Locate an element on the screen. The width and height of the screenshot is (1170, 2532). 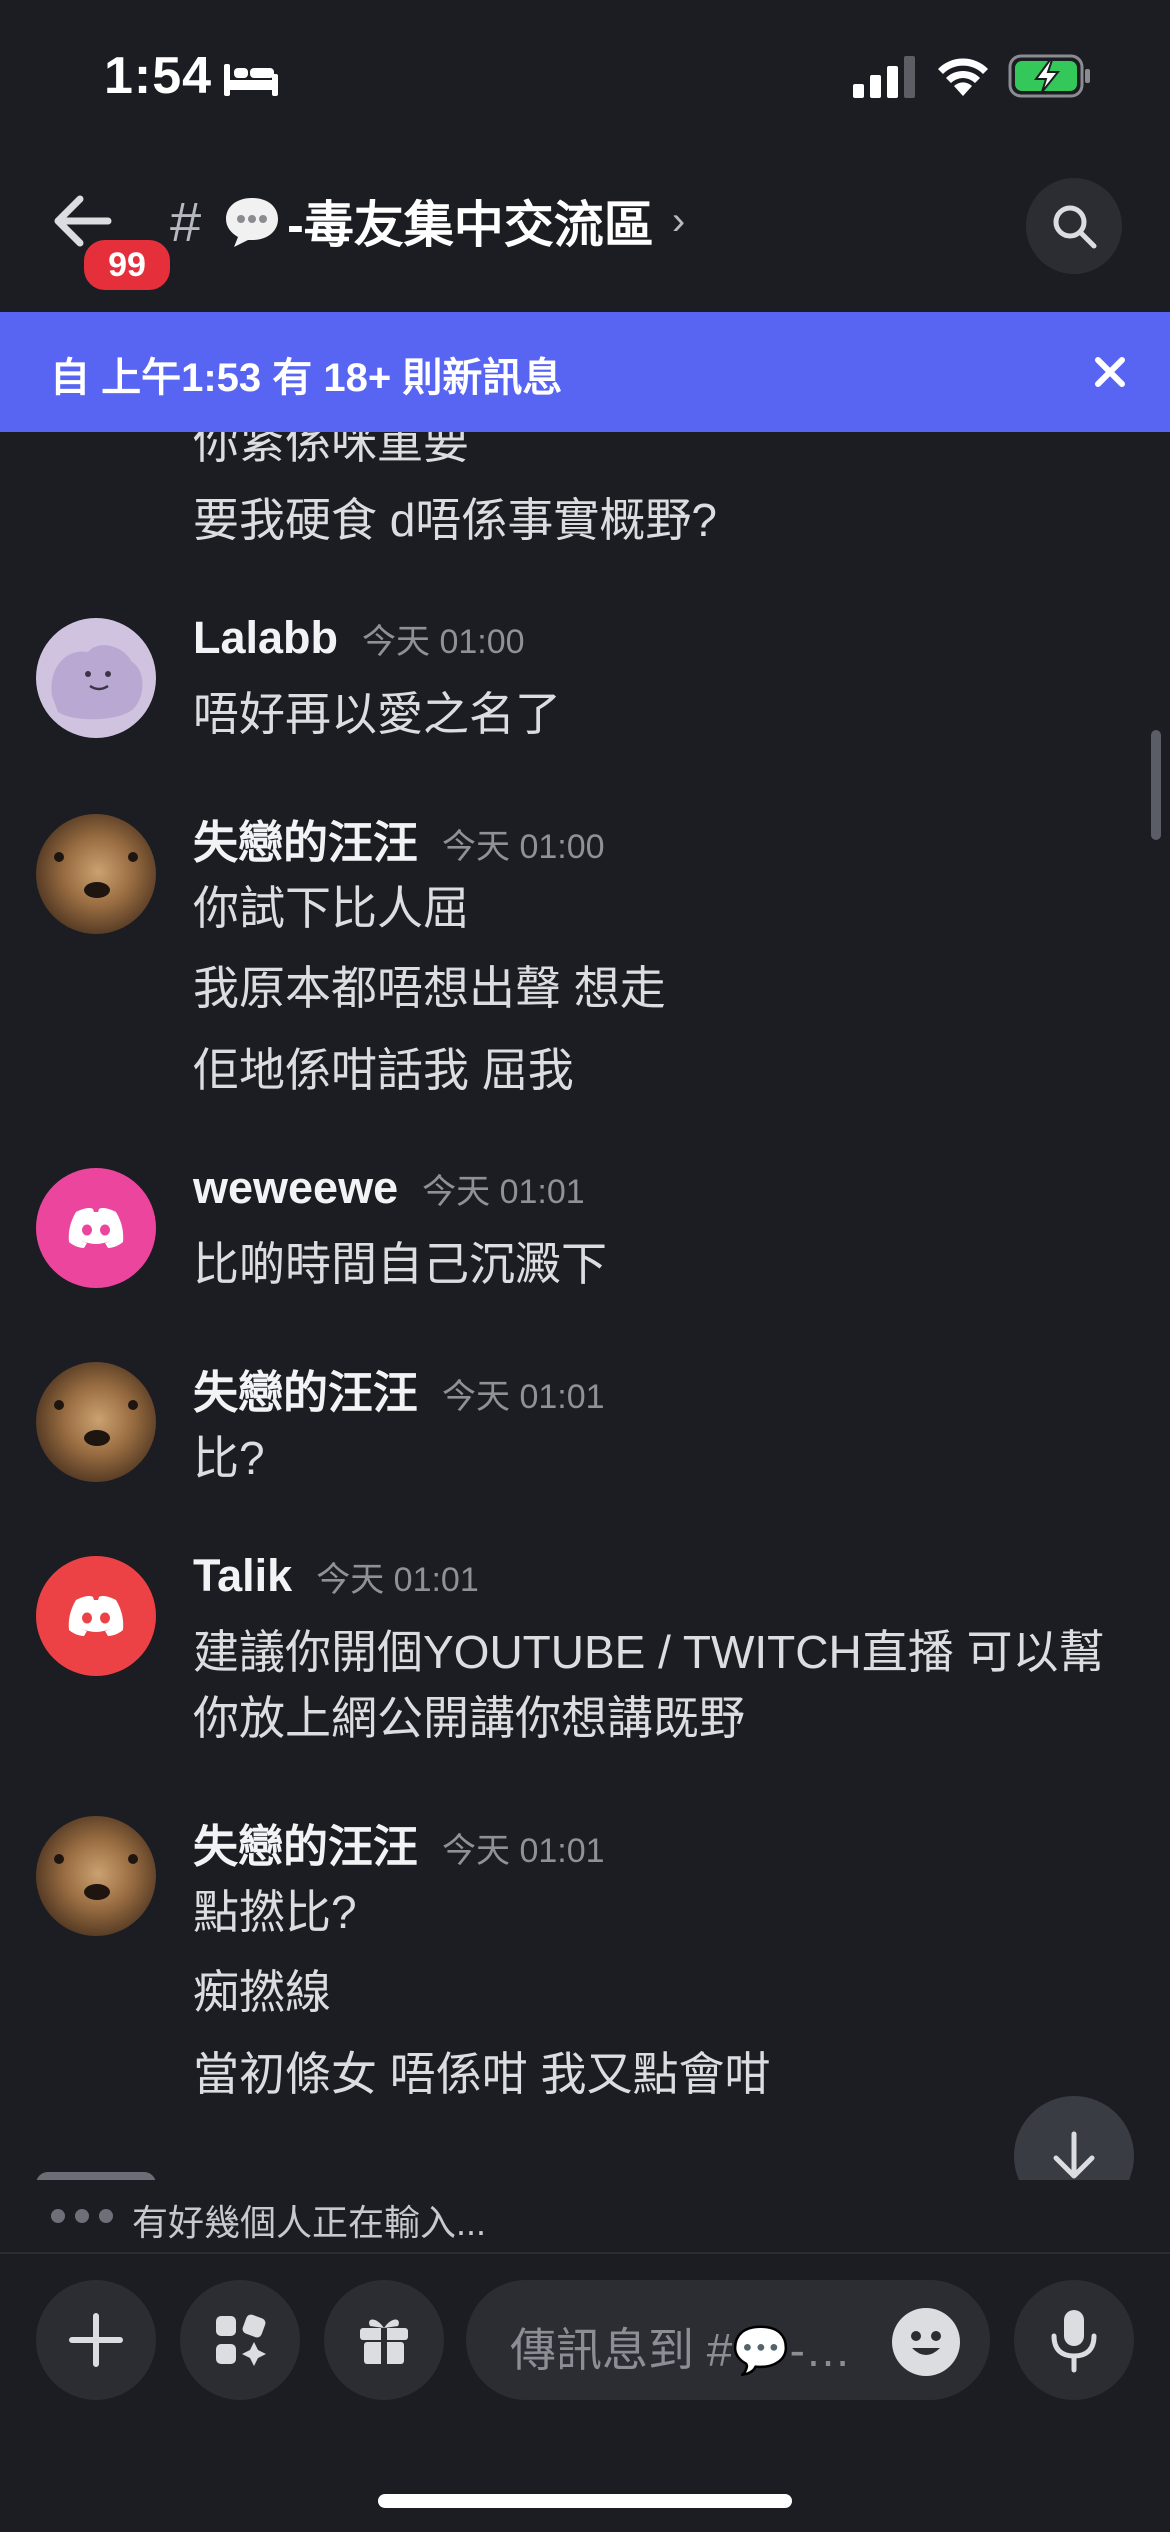
message-author: 失戀的汪汪 今天 01:00 is located at coordinates (399, 838).